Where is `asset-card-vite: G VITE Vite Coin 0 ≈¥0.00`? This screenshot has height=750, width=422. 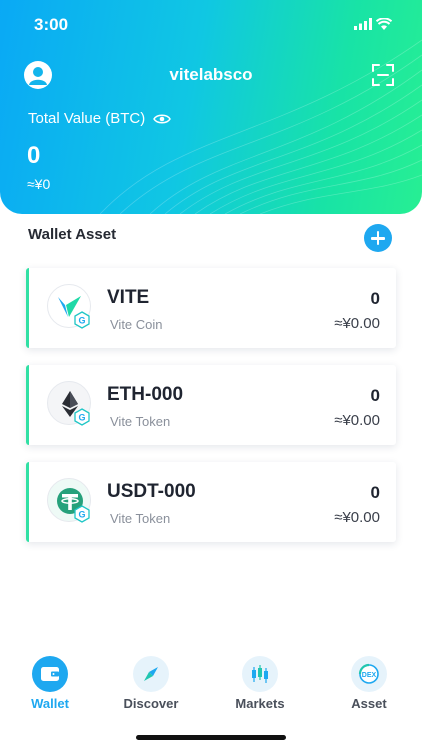
asset-card-vite: G VITE Vite Coin 0 ≈¥0.00 is located at coordinates (211, 308).